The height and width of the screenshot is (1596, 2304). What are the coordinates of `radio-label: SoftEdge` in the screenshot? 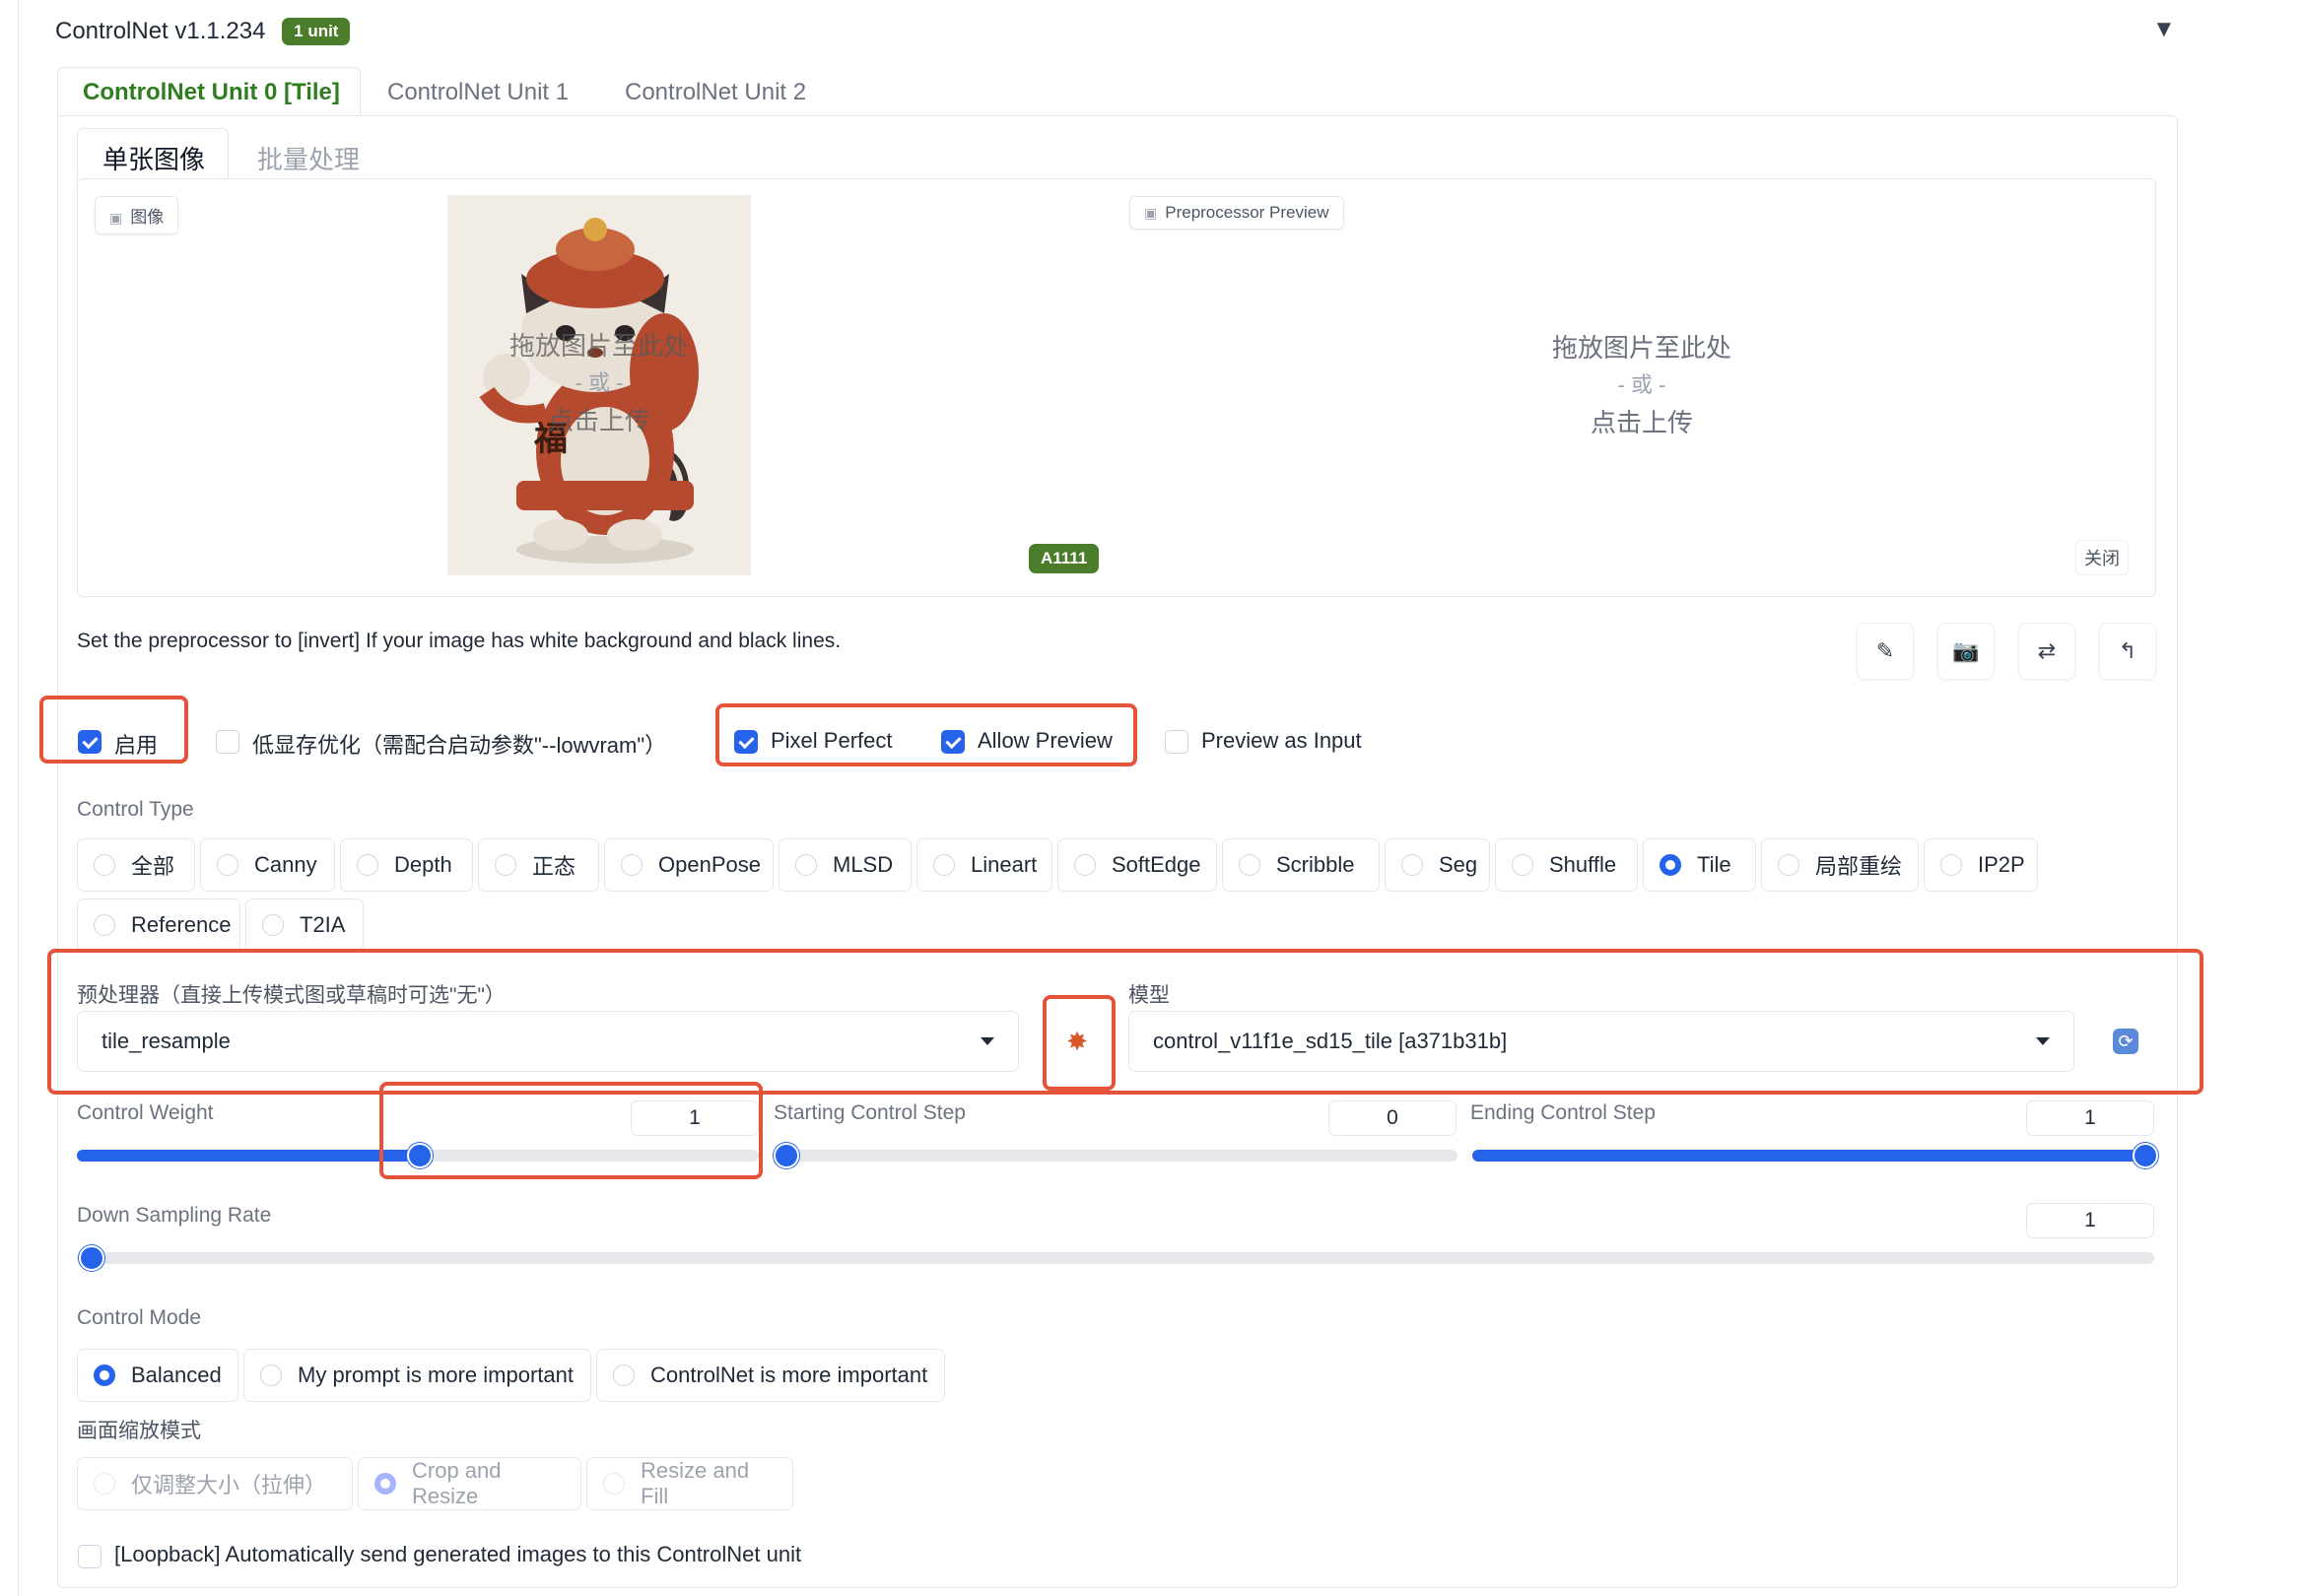 It's located at (1156, 865).